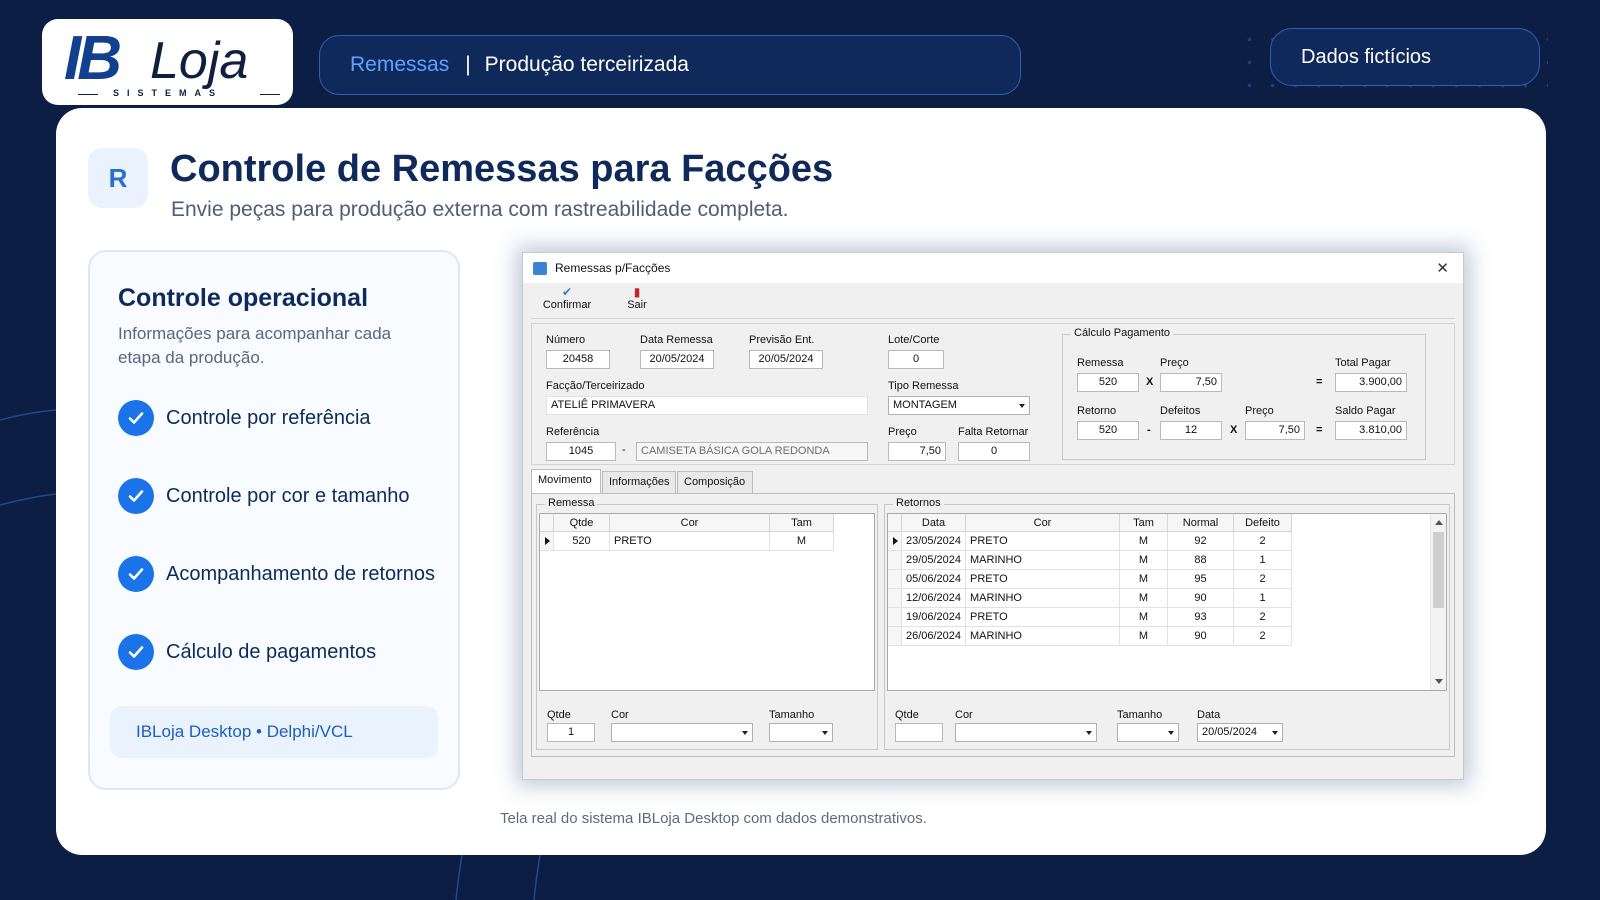 Image resolution: width=1600 pixels, height=900 pixels. Describe the element at coordinates (586, 64) in the screenshot. I see `breadcrumb-page: Produção terceirizada` at that location.